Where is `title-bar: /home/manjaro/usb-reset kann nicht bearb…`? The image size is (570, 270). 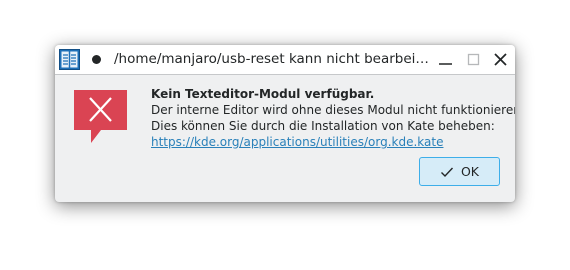
title-bar: /home/manjaro/usb-reset kann nicht bearb… is located at coordinates (285, 60).